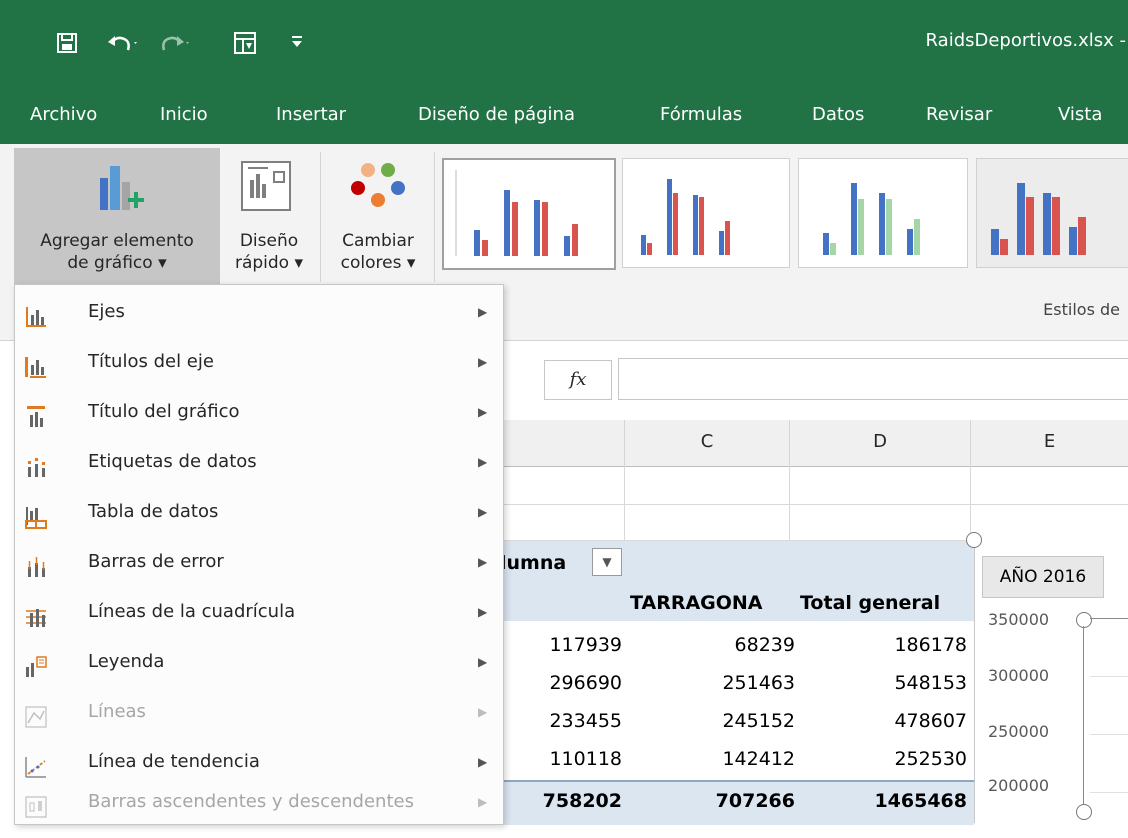  Describe the element at coordinates (974, 540) in the screenshot. I see `chart-resize-handle` at that location.